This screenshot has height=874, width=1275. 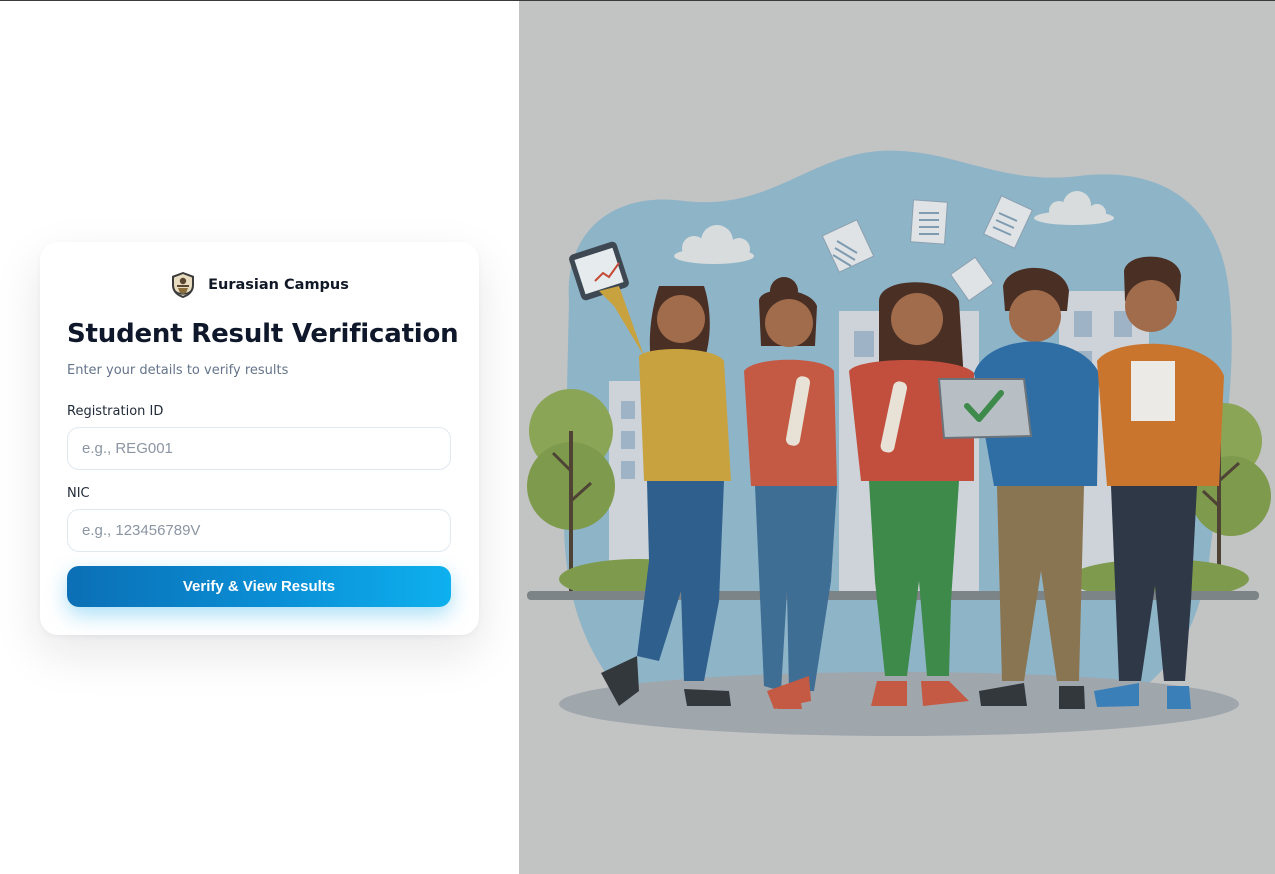 What do you see at coordinates (259, 530) in the screenshot?
I see `nic-input` at bounding box center [259, 530].